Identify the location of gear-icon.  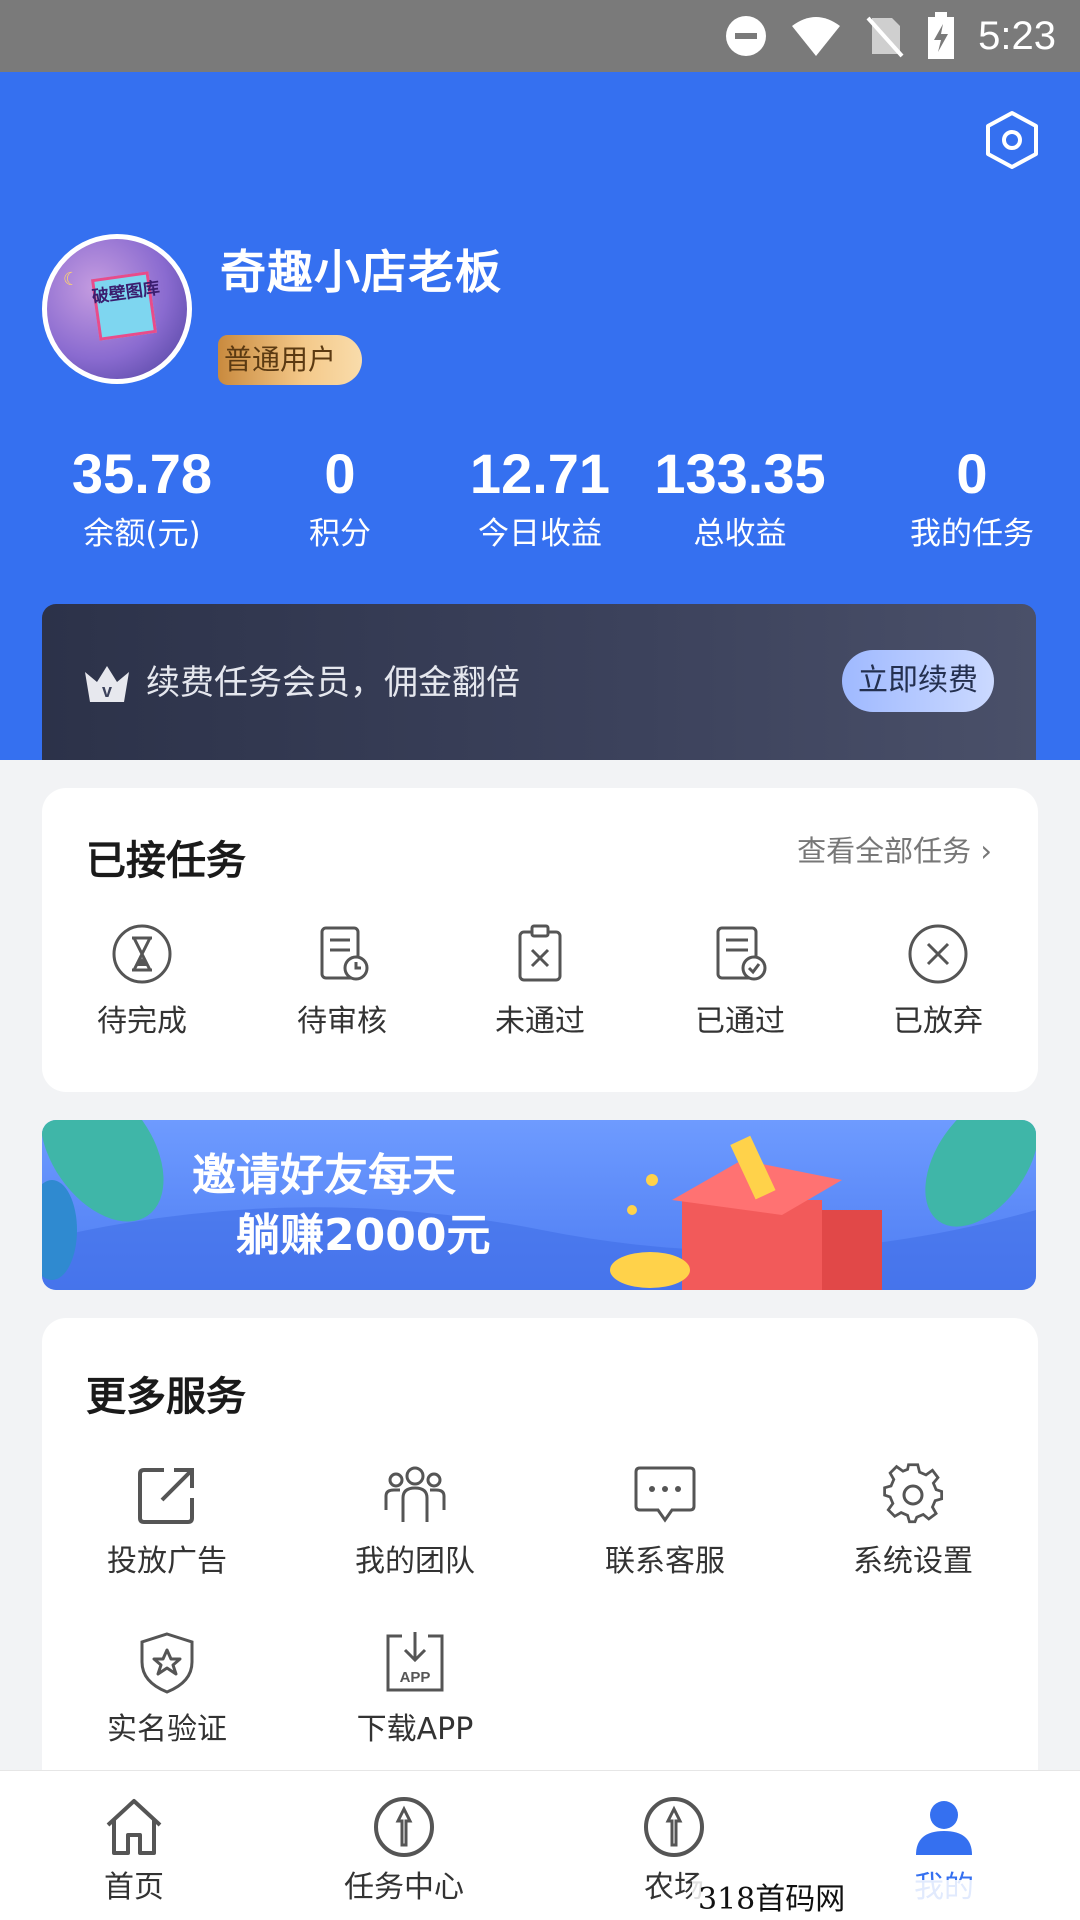
(913, 1493).